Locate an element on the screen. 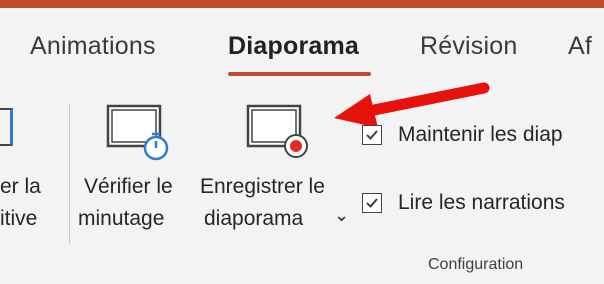 Image resolution: width=604 pixels, height=284 pixels. truncated-button-label-line1: er la is located at coordinates (20, 187).